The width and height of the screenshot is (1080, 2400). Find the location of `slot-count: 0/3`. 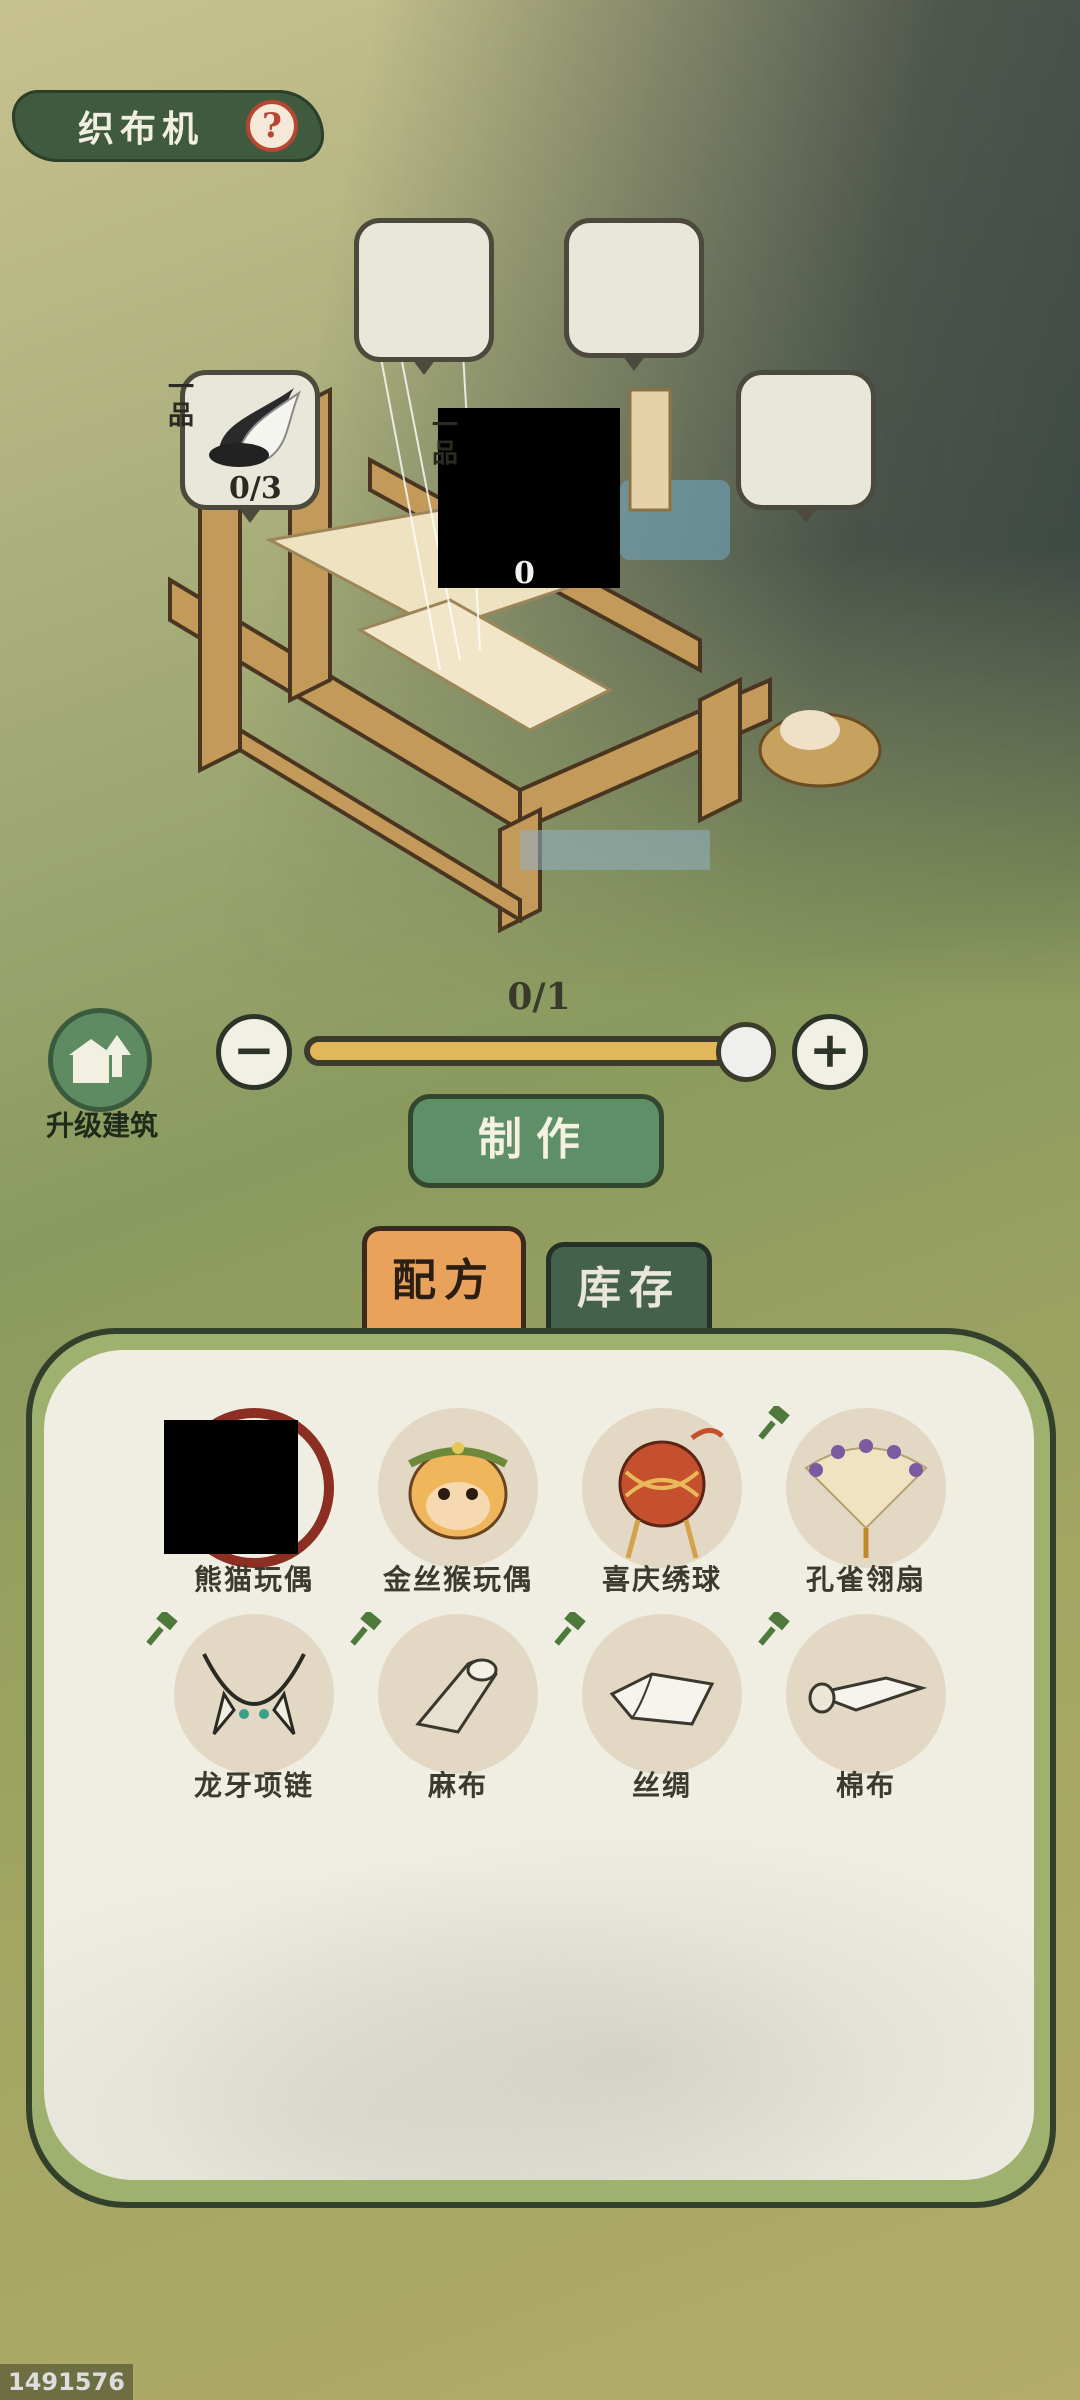

slot-count: 0/3 is located at coordinates (255, 488).